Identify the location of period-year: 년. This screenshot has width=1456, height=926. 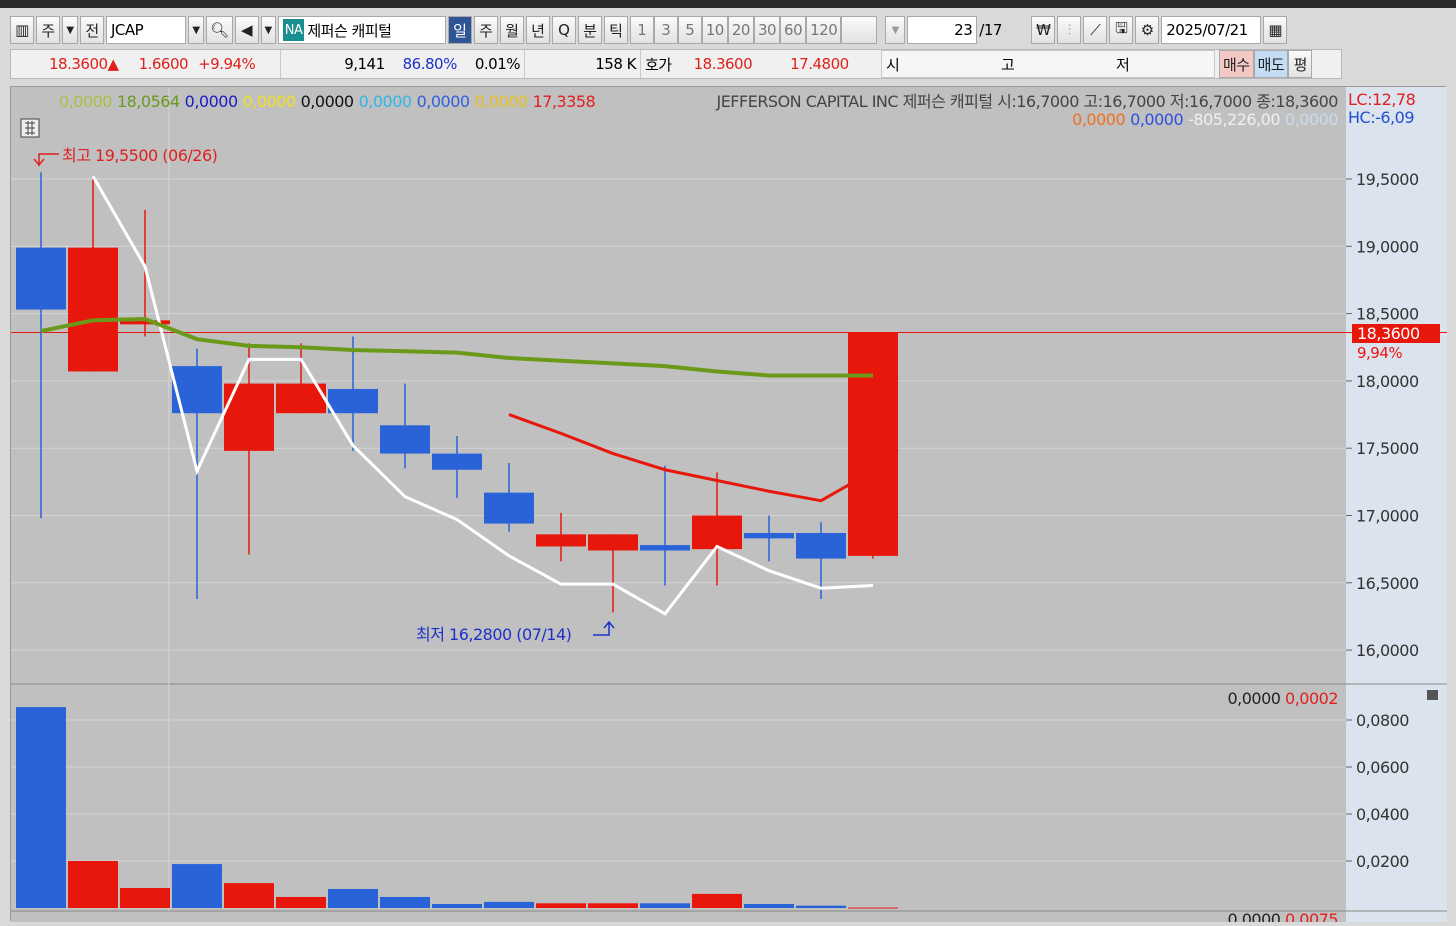
(537, 30).